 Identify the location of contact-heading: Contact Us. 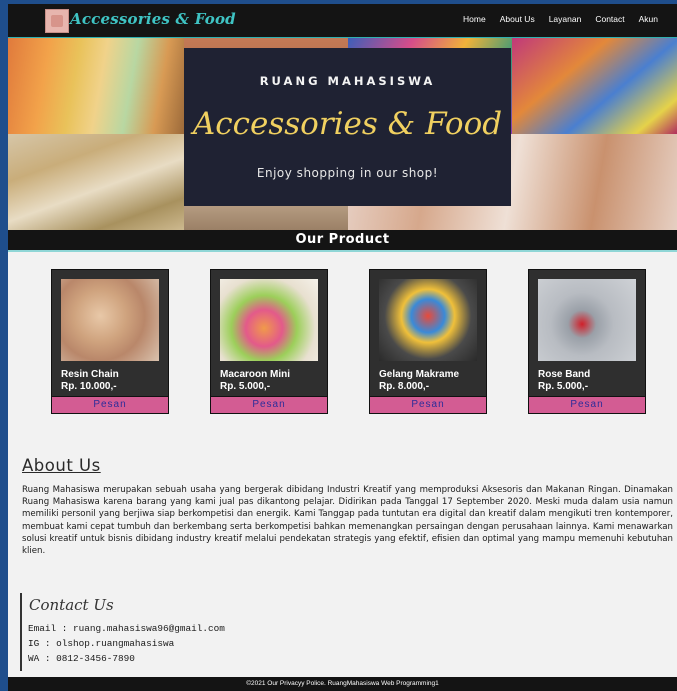
(71, 605).